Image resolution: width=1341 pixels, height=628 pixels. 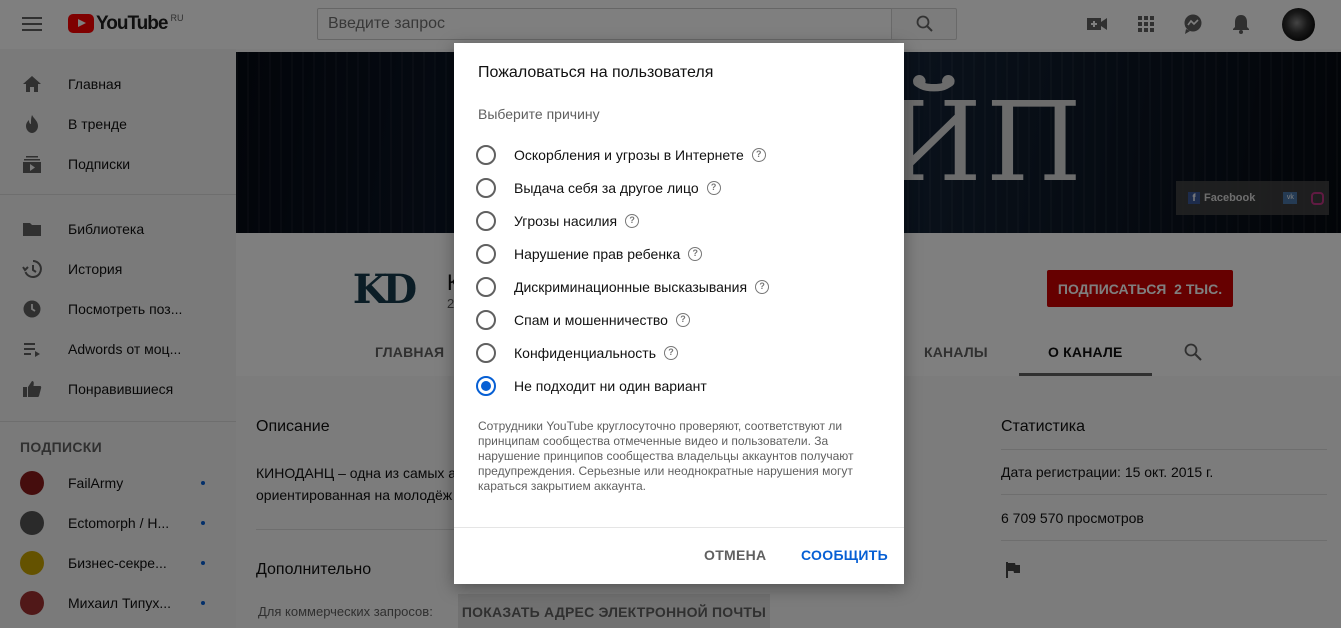 I want to click on dialog-subtitle: Выберите причину, so click(x=539, y=114).